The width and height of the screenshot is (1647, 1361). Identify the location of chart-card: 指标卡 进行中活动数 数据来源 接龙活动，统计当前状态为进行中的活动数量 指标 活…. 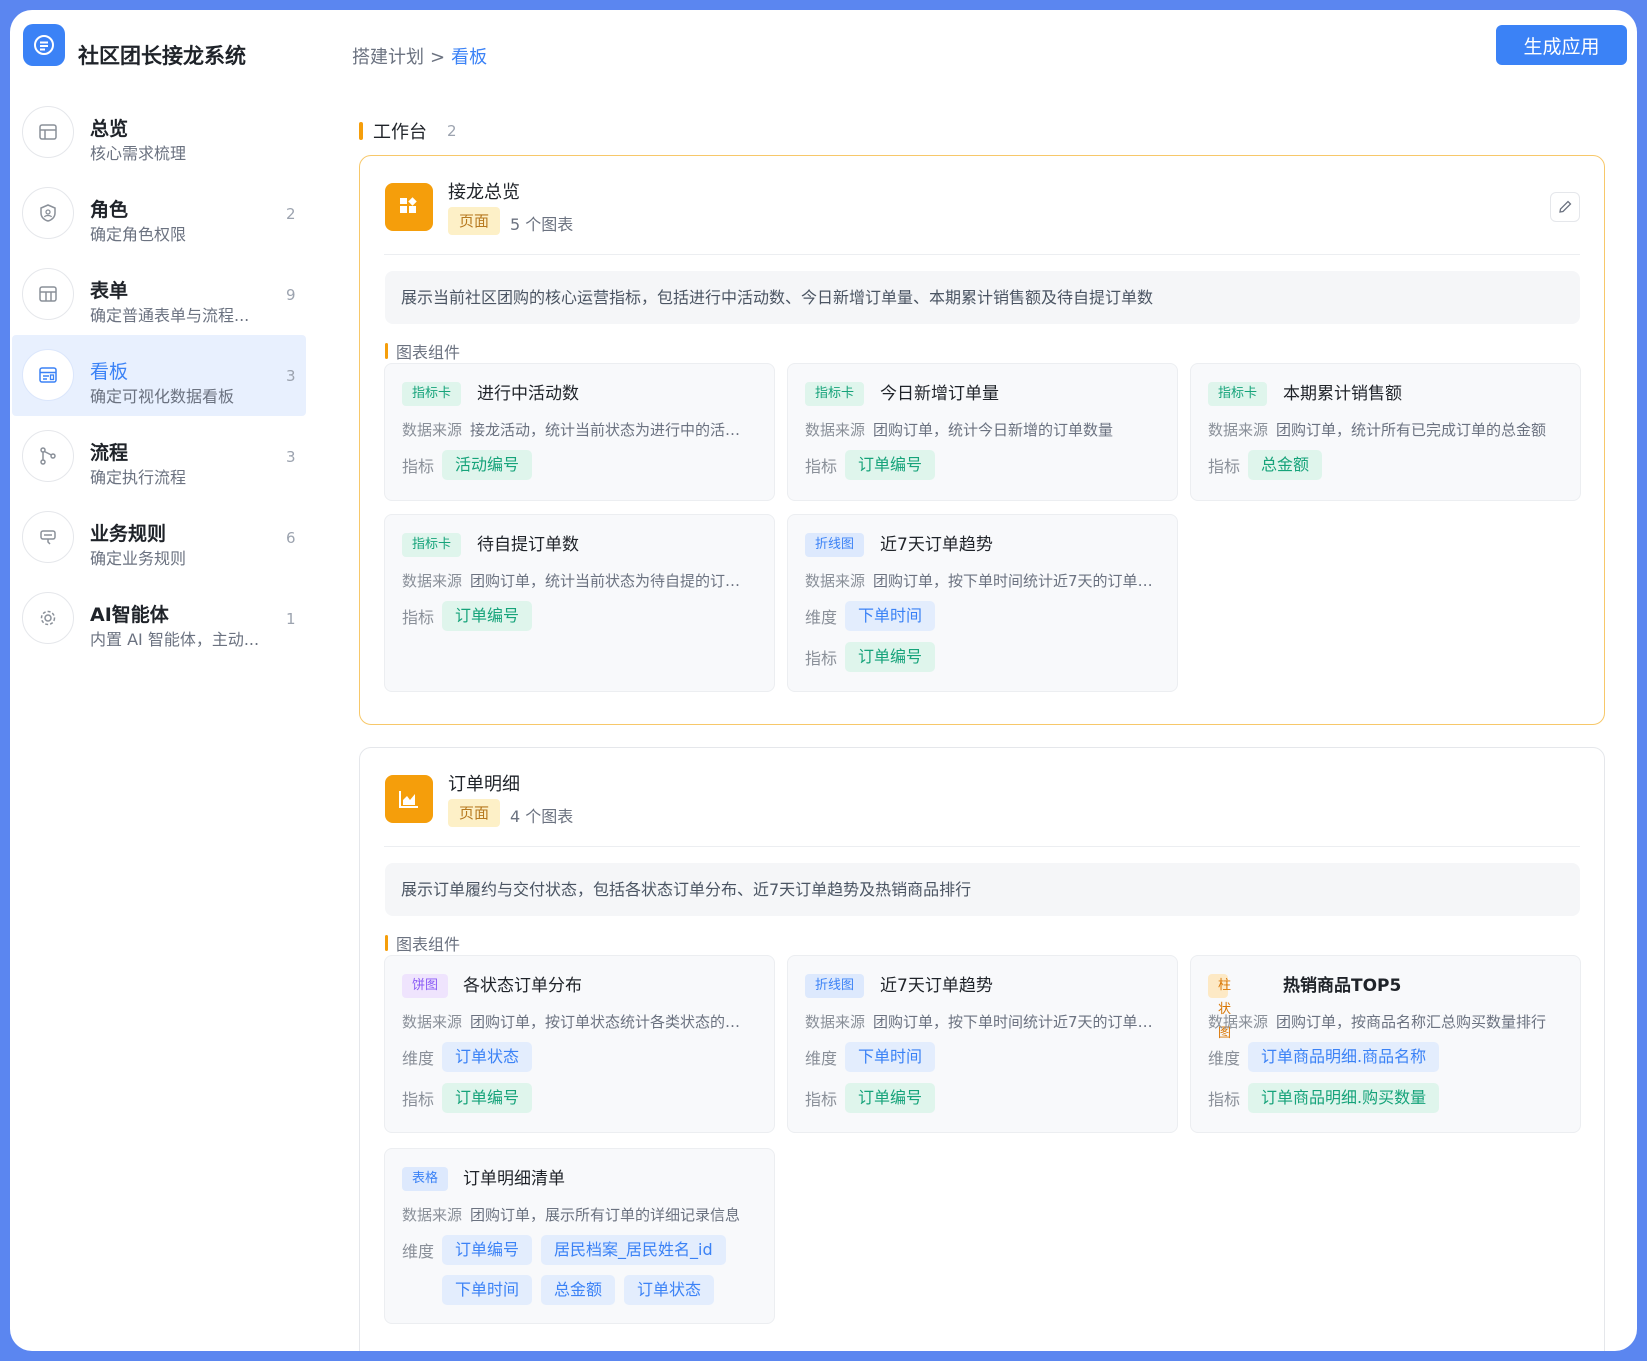
(579, 432).